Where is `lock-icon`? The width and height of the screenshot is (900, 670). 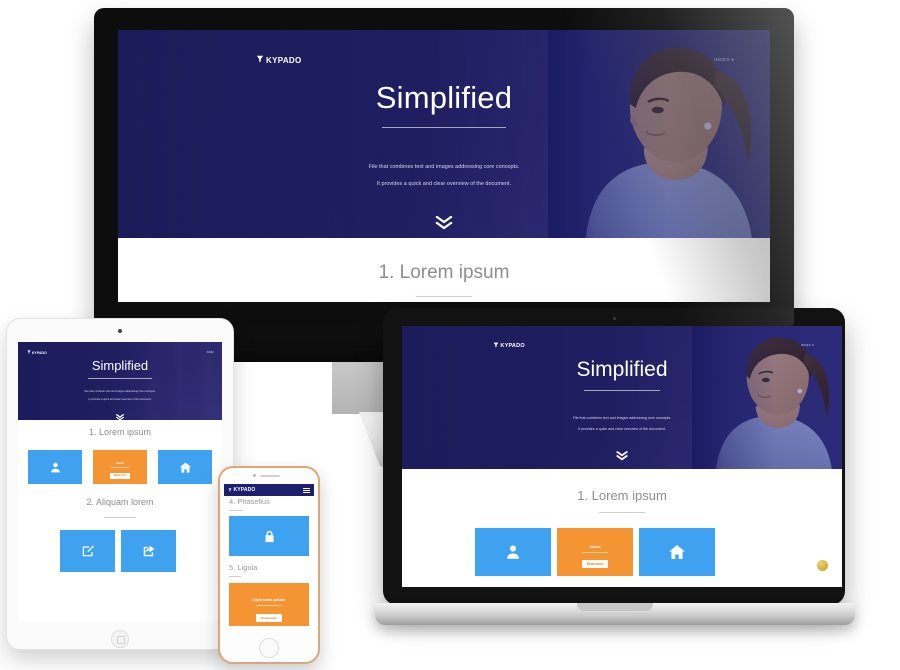
lock-icon is located at coordinates (269, 536).